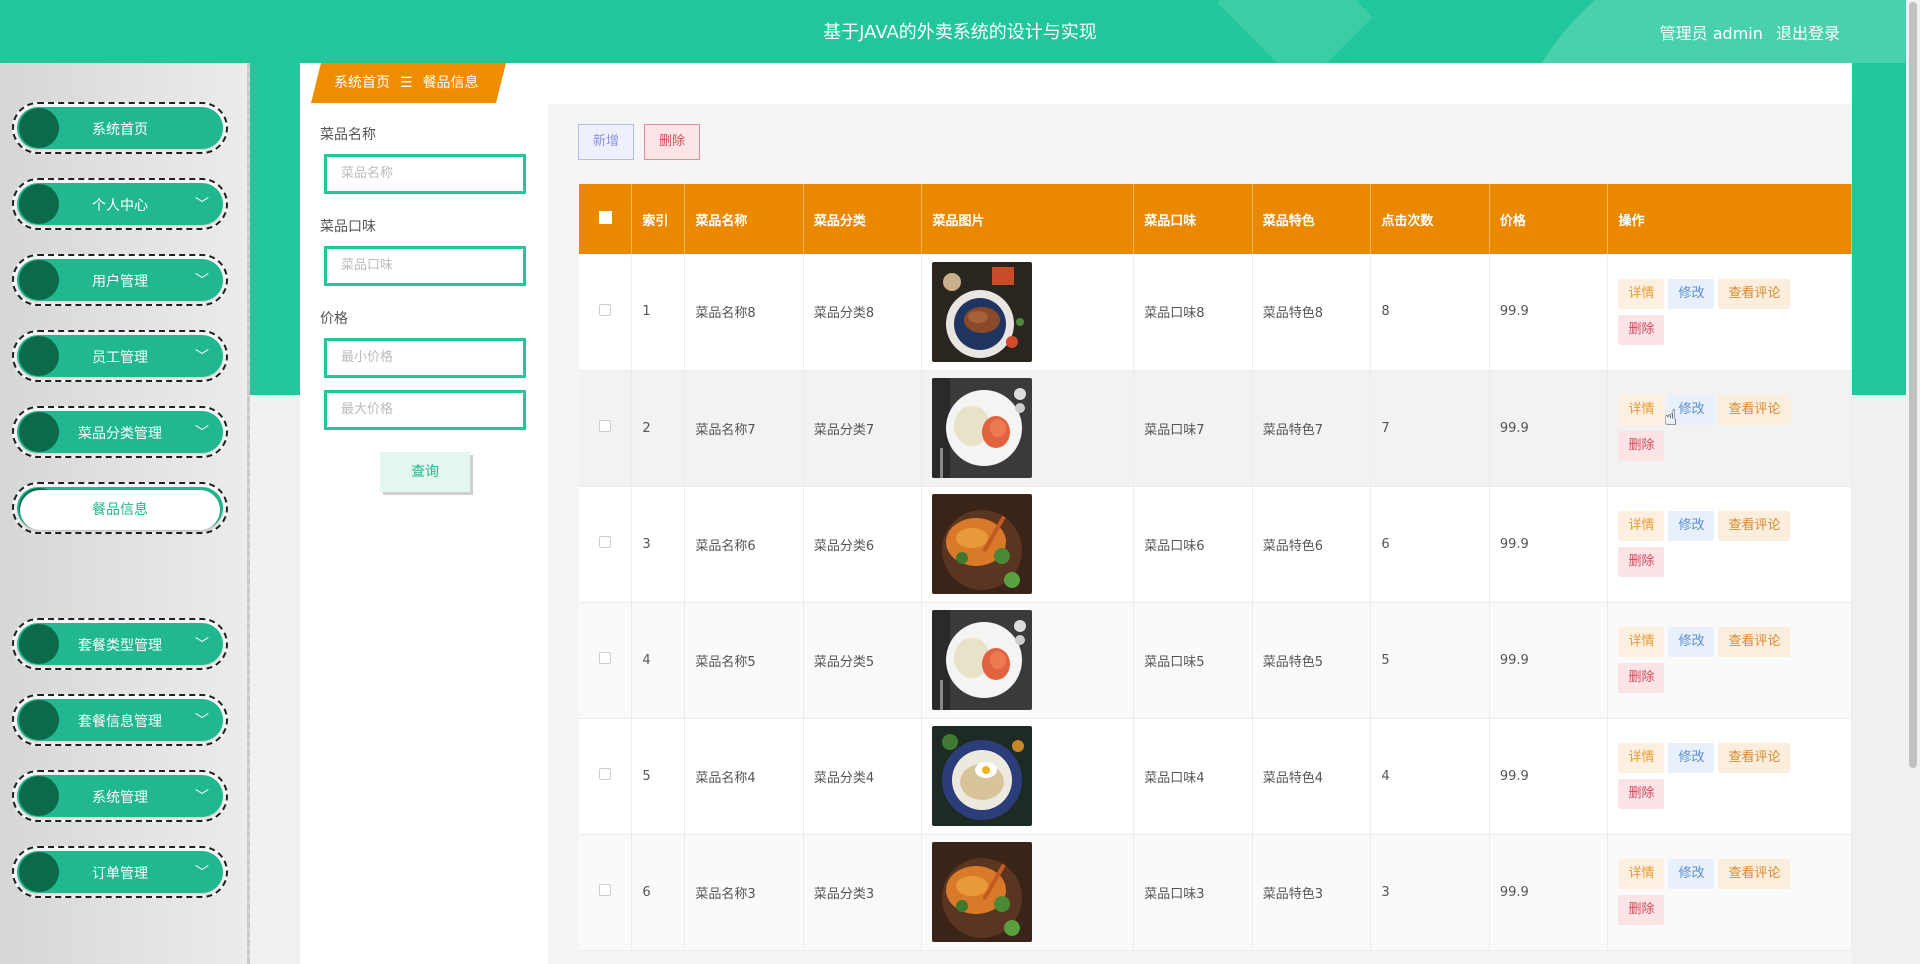  I want to click on logout-link: 退出登录, so click(1808, 33).